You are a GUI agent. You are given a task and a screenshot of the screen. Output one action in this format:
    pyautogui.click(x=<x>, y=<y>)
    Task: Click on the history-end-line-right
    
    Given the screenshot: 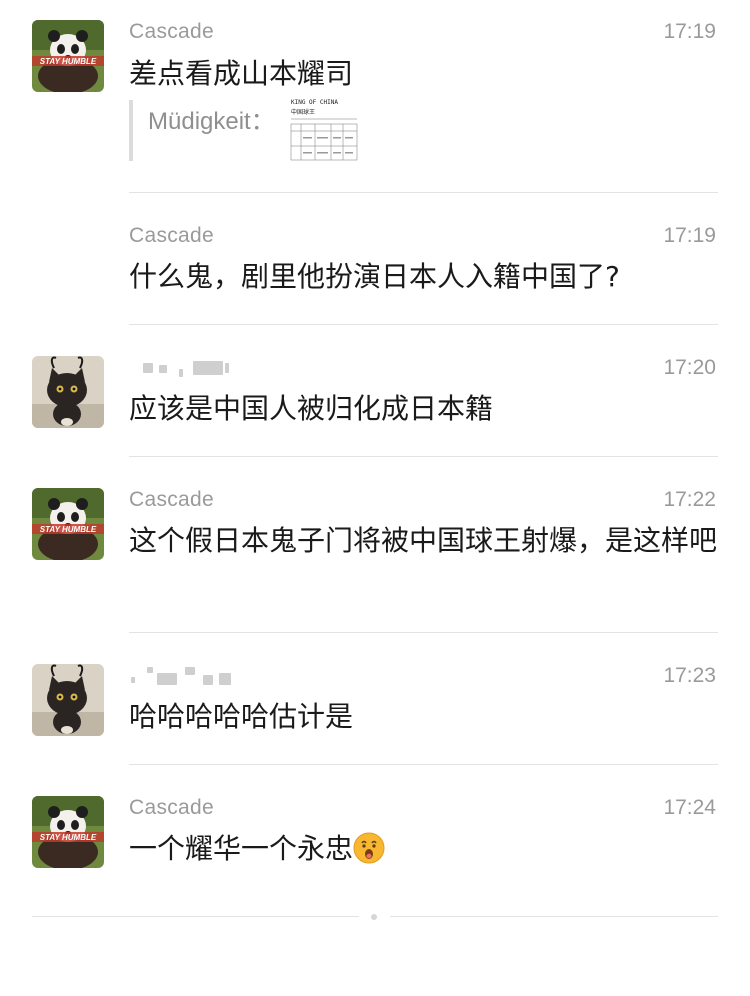 What is the action you would take?
    pyautogui.click(x=554, y=916)
    